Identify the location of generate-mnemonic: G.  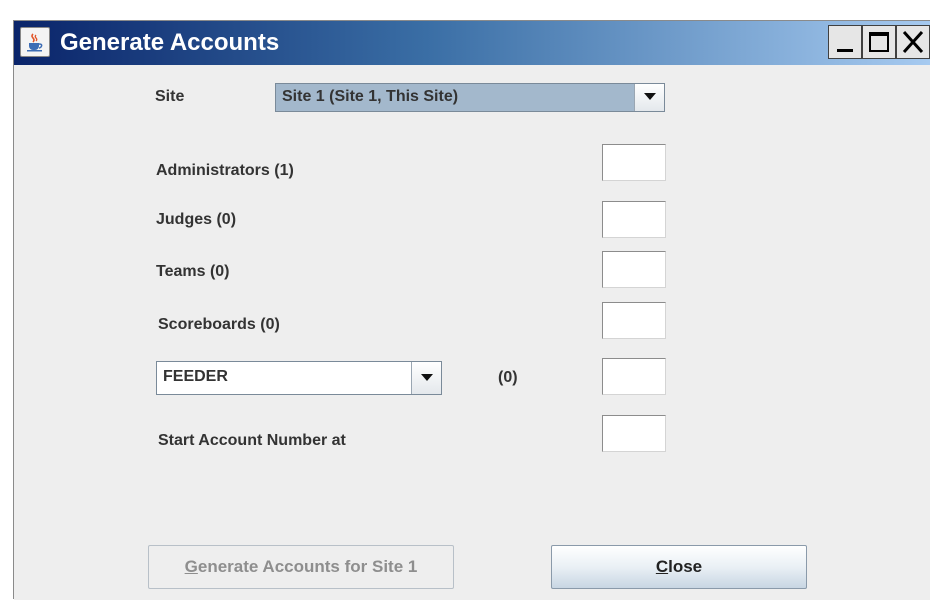
(191, 566).